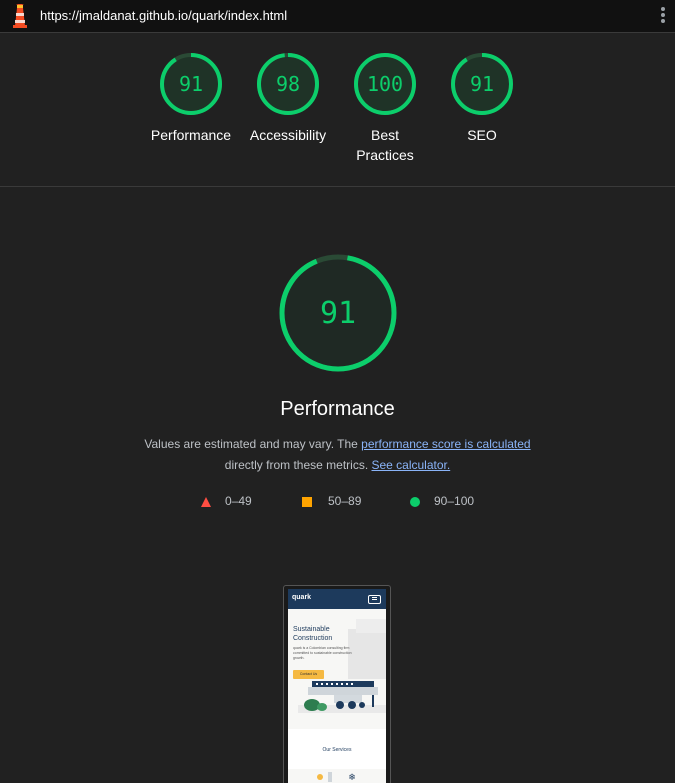  I want to click on gauge-ring: 98, so click(288, 84).